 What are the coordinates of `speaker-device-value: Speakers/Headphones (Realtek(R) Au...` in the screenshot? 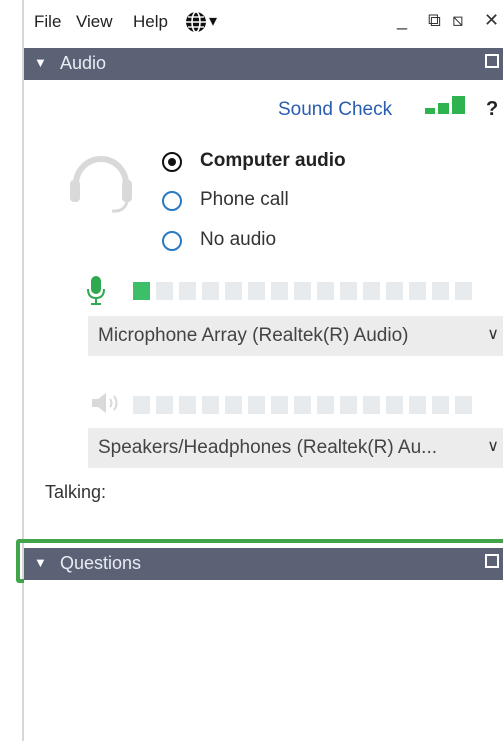 It's located at (268, 447).